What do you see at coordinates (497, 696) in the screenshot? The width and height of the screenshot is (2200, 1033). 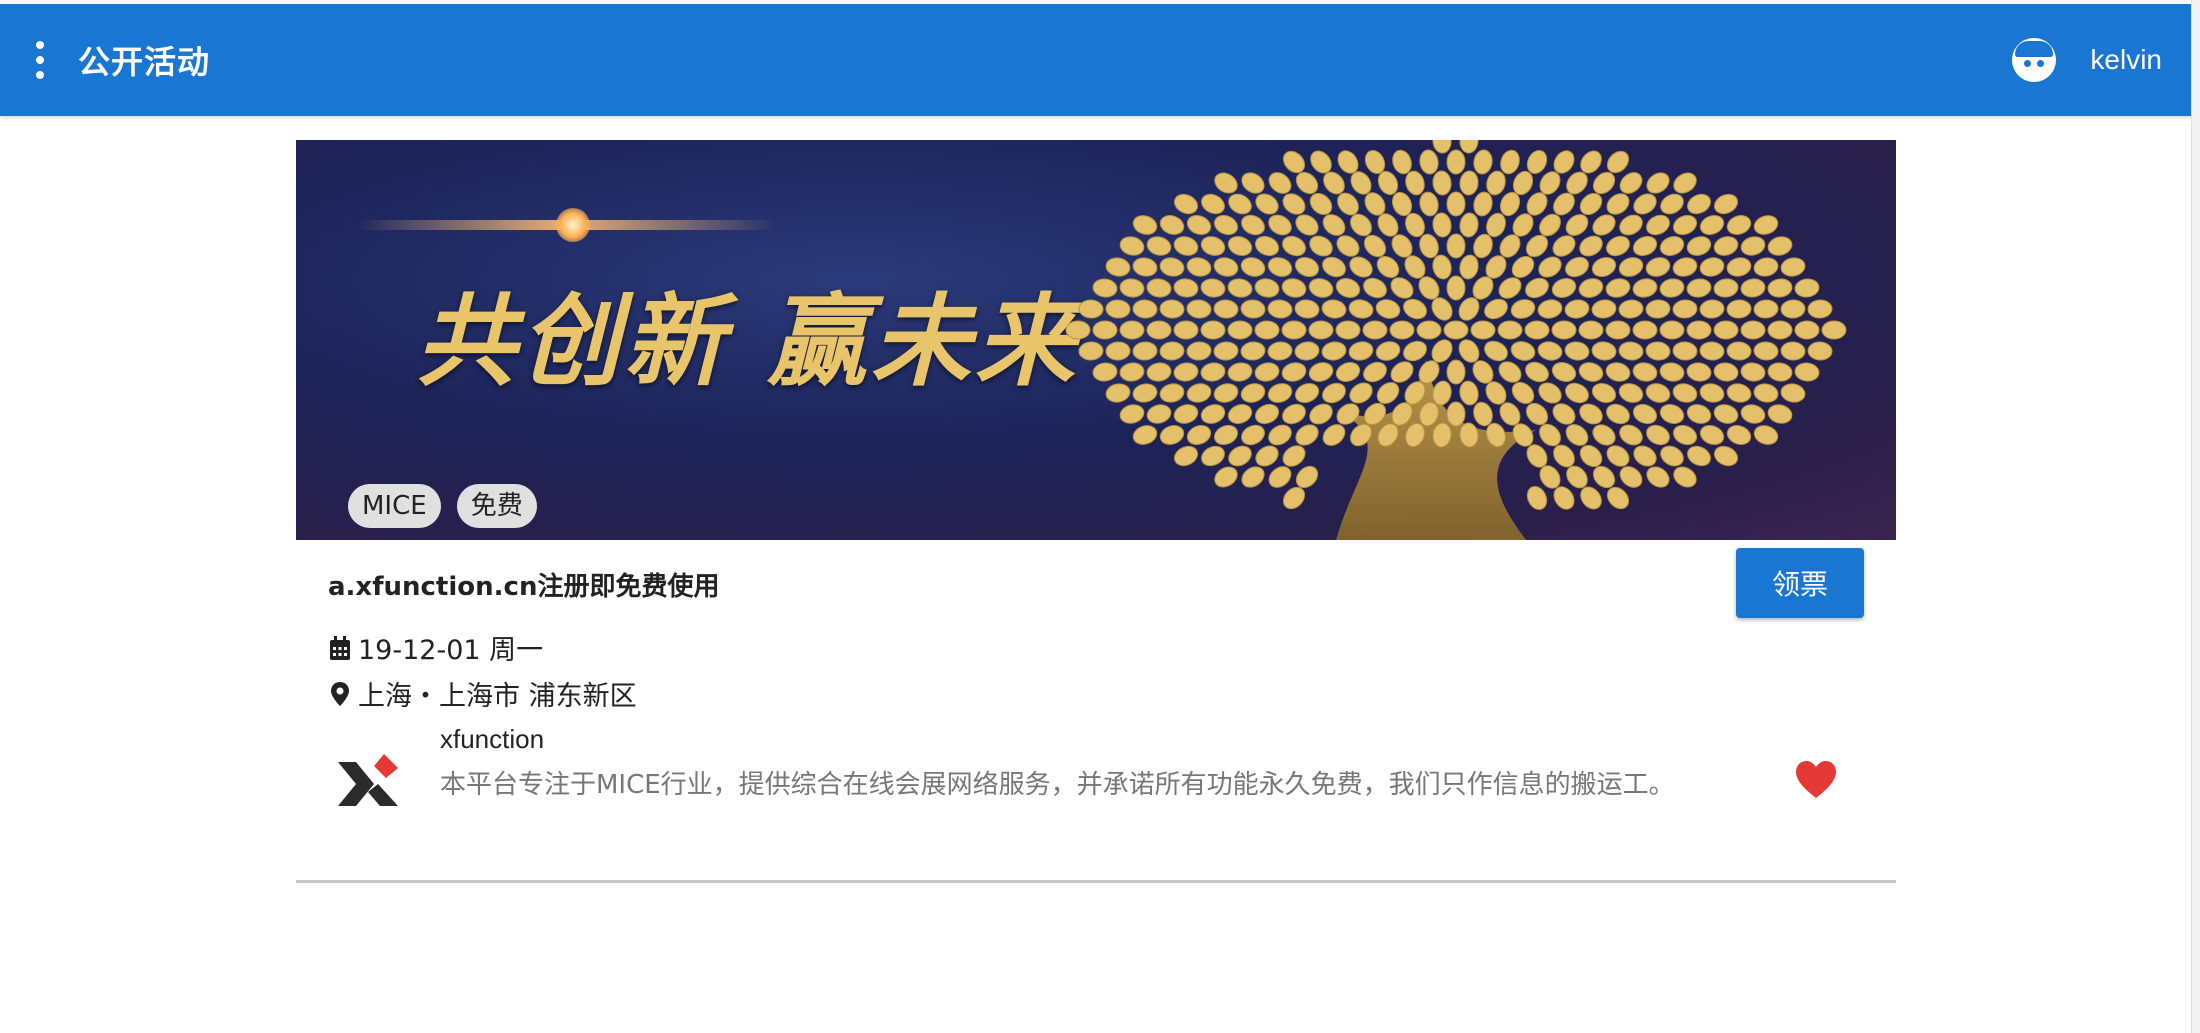 I see `event-location: 上海・上海市 浦东新区` at bounding box center [497, 696].